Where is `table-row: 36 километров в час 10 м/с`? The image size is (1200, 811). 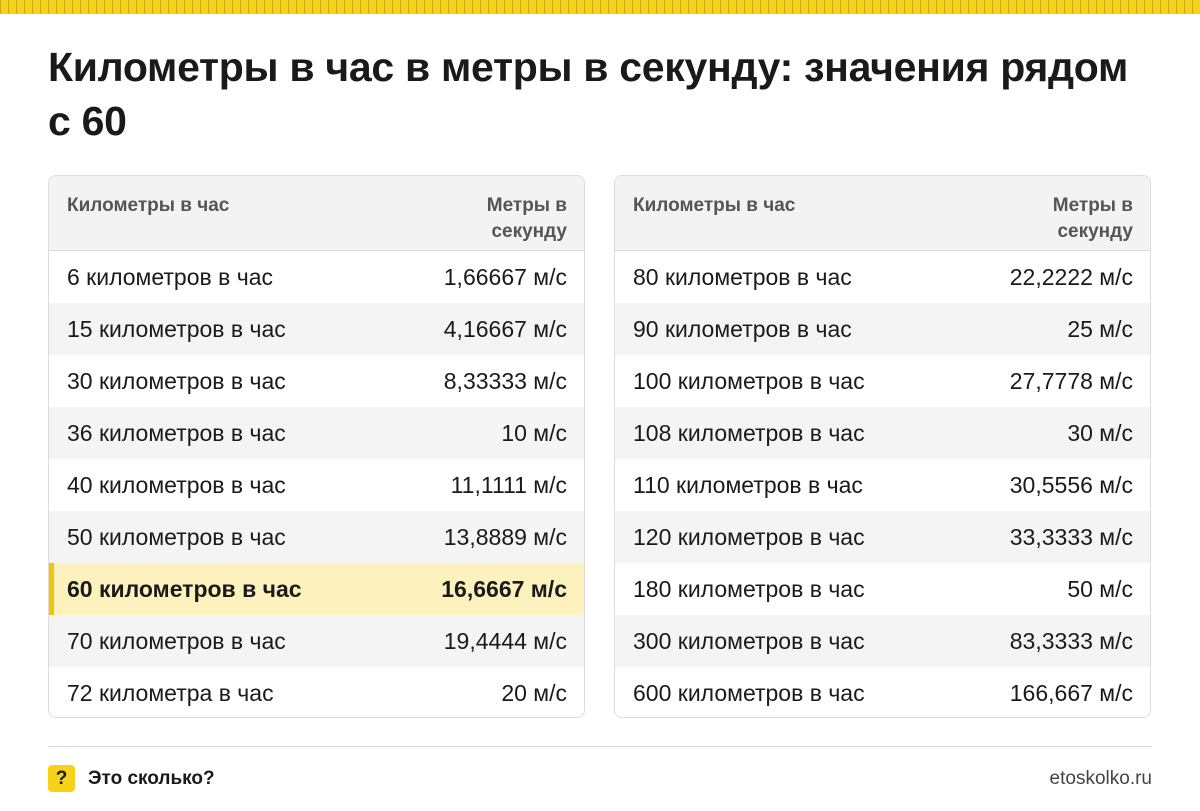
table-row: 36 километров в час 10 м/с is located at coordinates (316, 433).